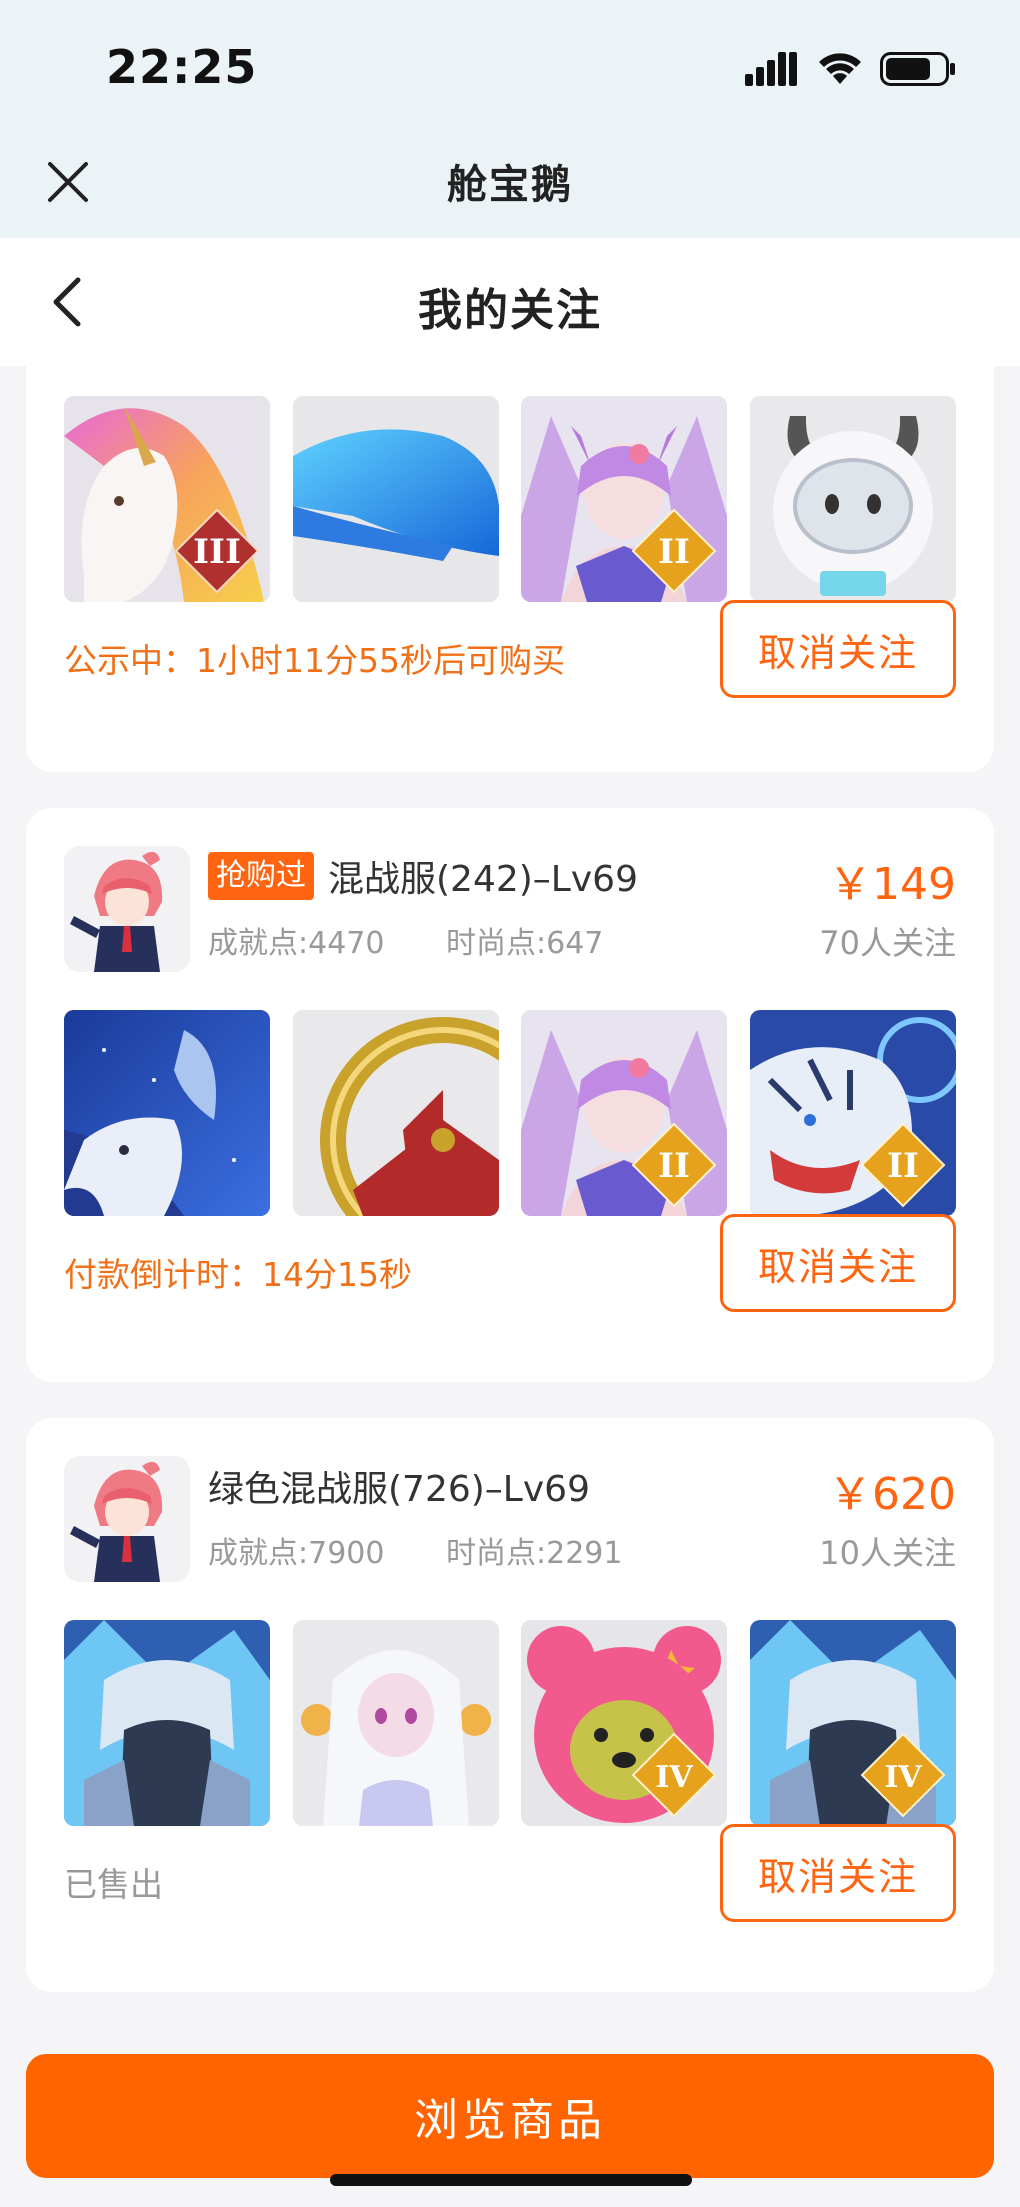  I want to click on server-level: 绿色混战服(726)–Lv69, so click(399, 1489).